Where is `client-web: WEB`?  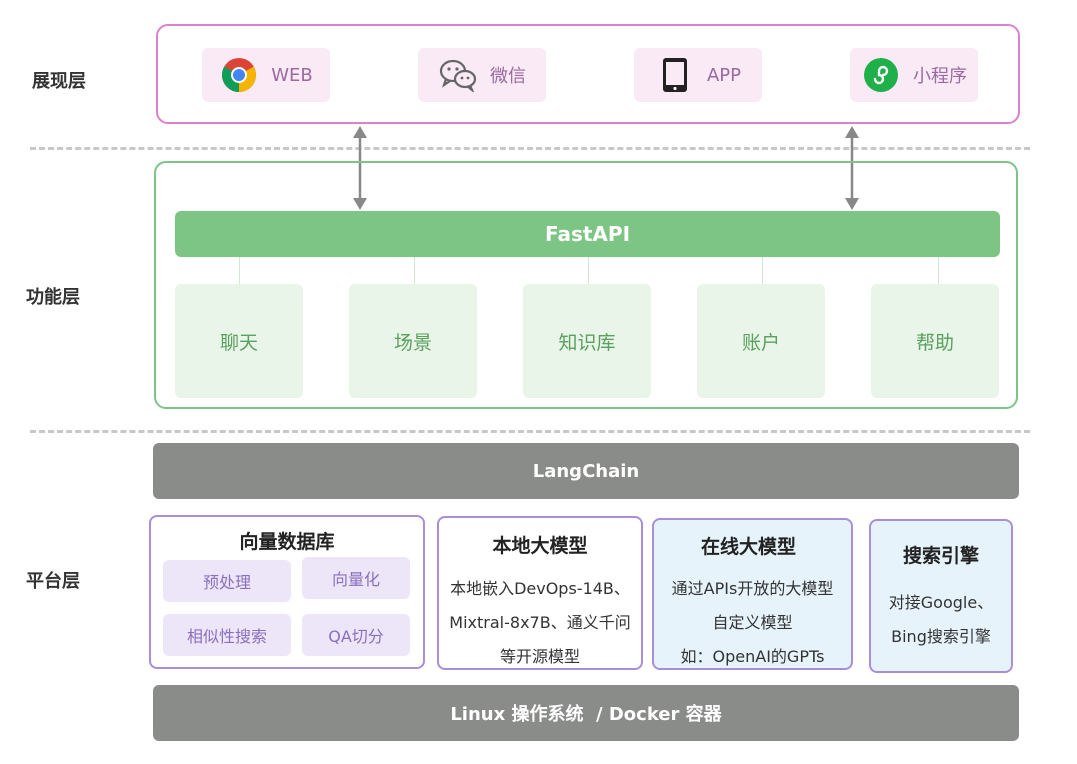 client-web: WEB is located at coordinates (266, 75).